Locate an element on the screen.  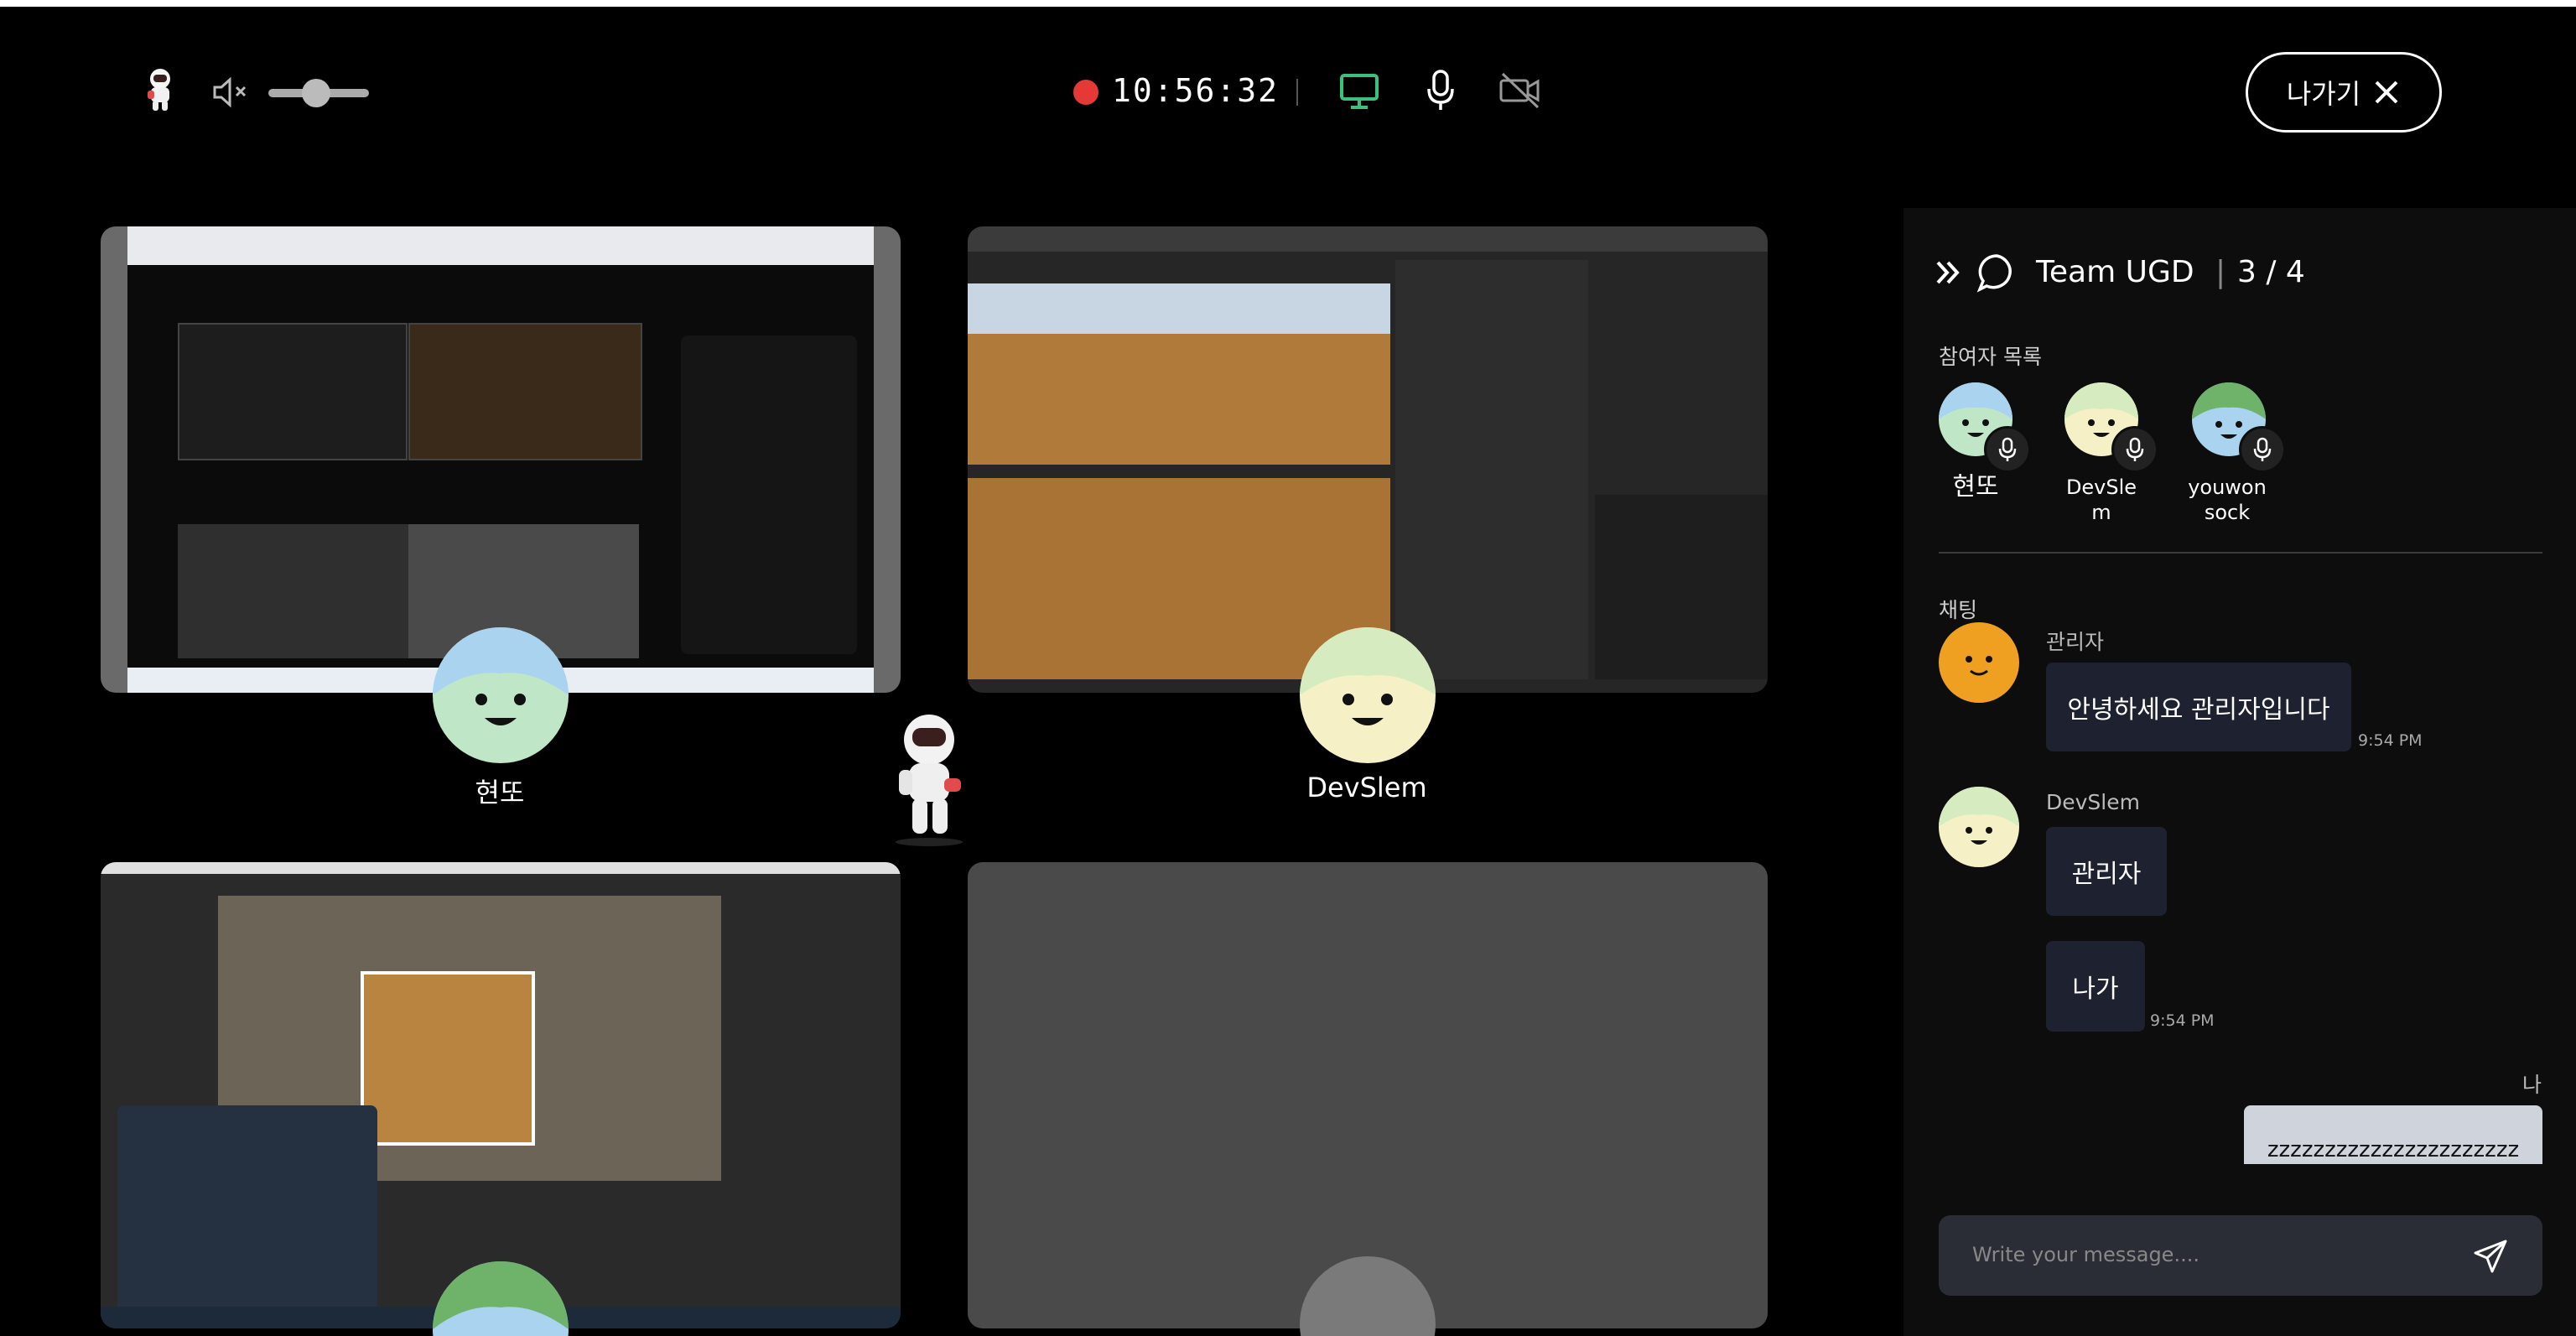
window-top-border is located at coordinates (1288, 3).